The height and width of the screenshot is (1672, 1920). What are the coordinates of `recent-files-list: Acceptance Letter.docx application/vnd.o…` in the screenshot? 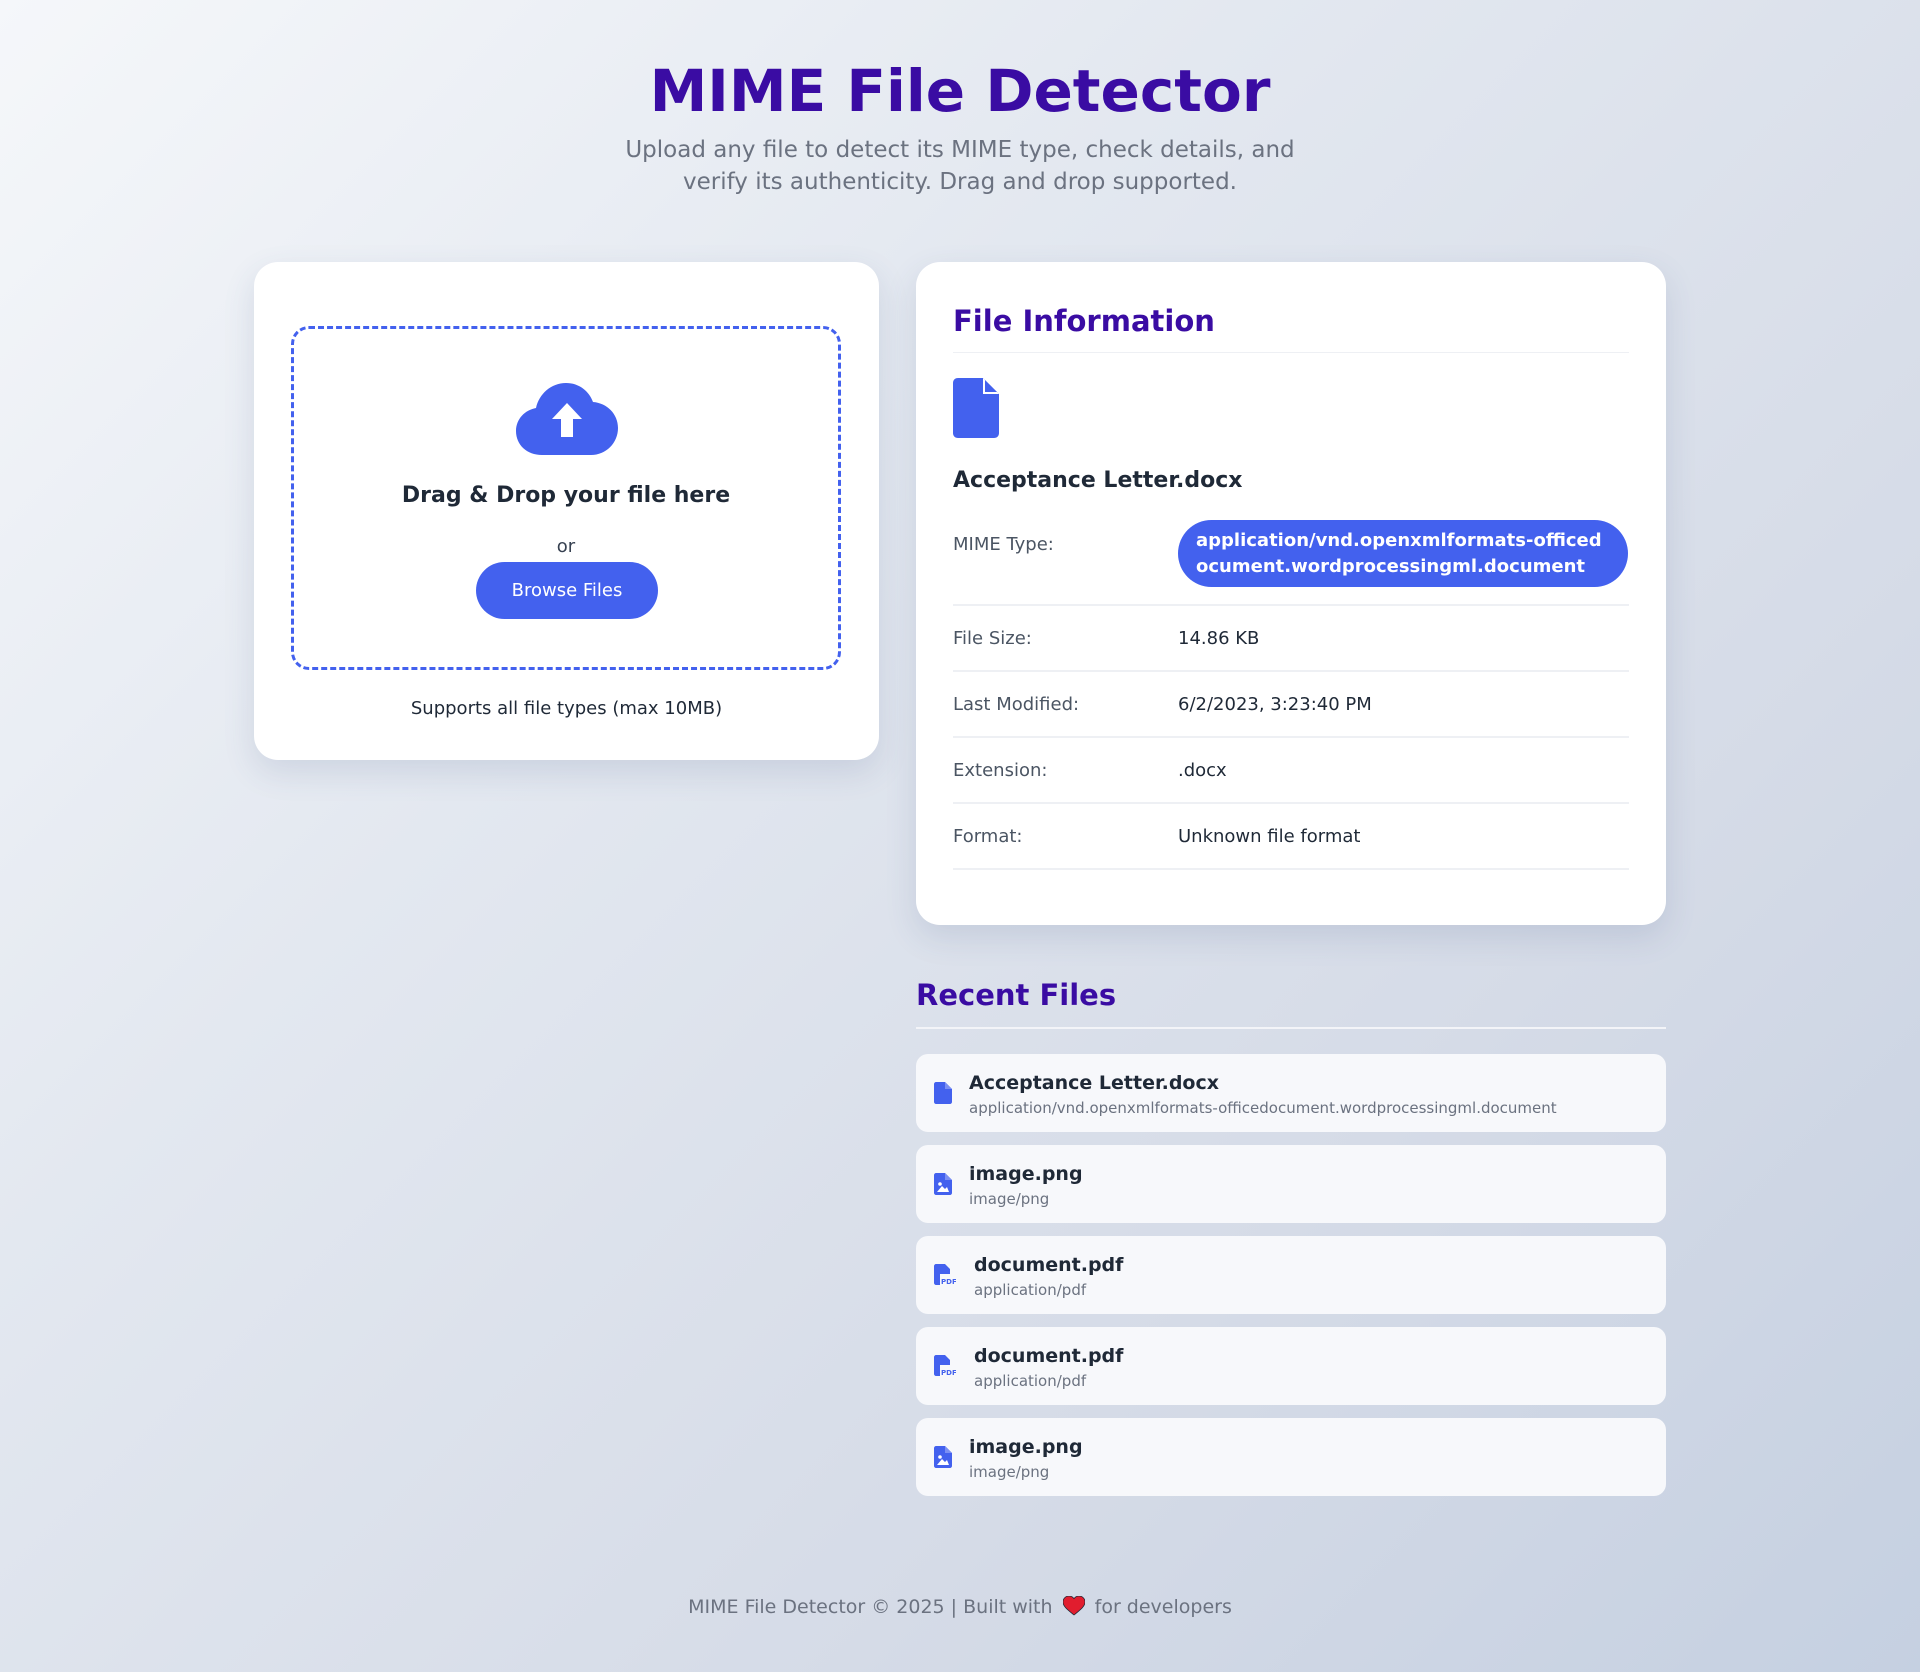 It's located at (1291, 1281).